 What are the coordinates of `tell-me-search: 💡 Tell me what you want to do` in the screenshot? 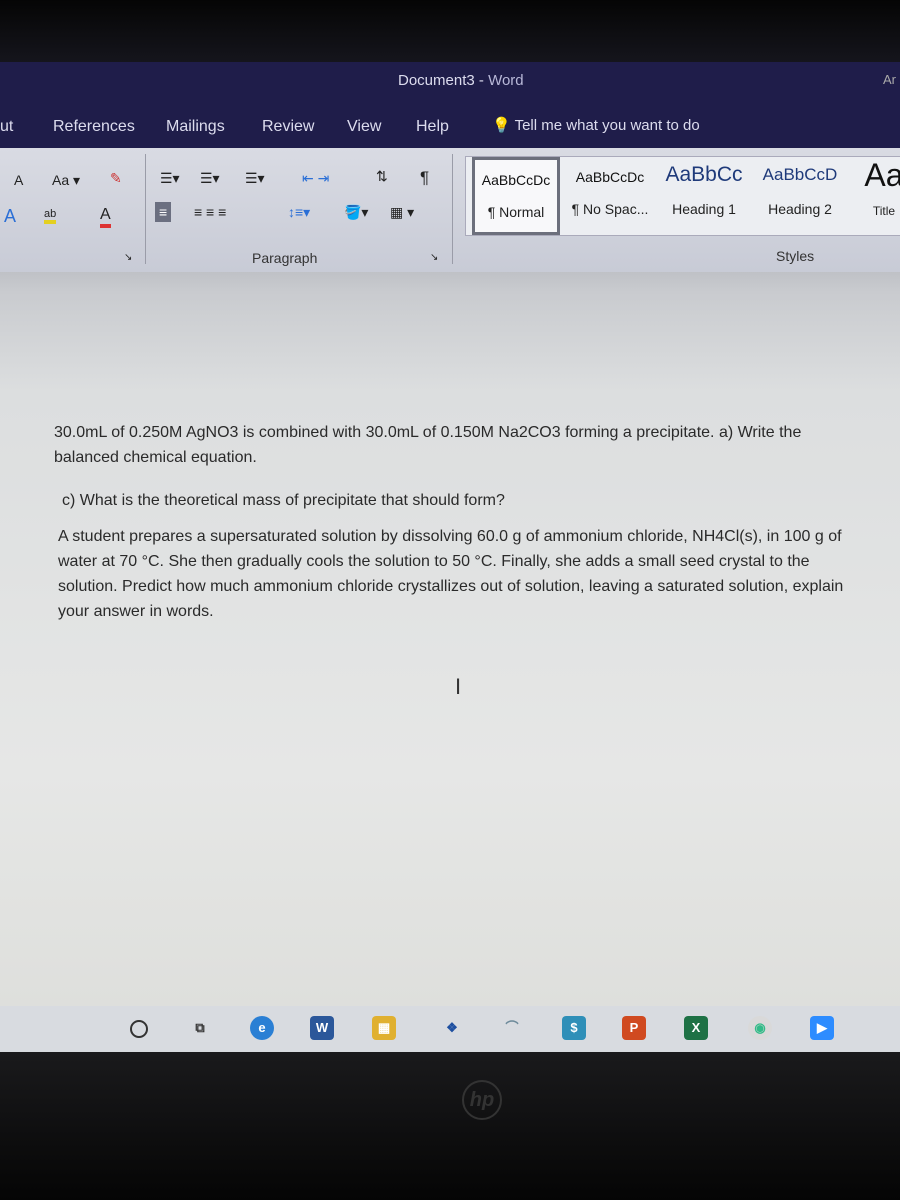 It's located at (596, 125).